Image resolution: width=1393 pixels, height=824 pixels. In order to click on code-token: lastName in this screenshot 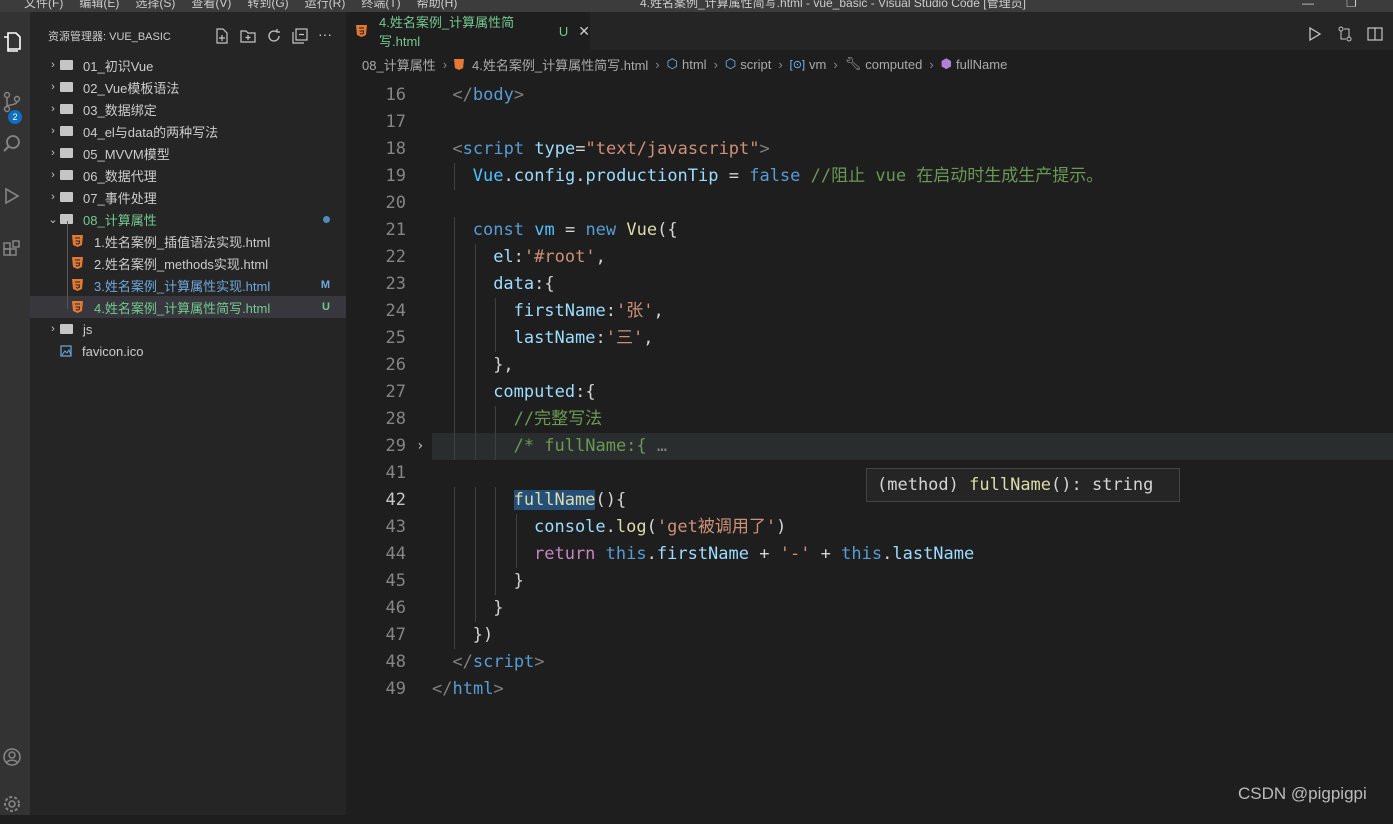, I will do `click(554, 338)`.